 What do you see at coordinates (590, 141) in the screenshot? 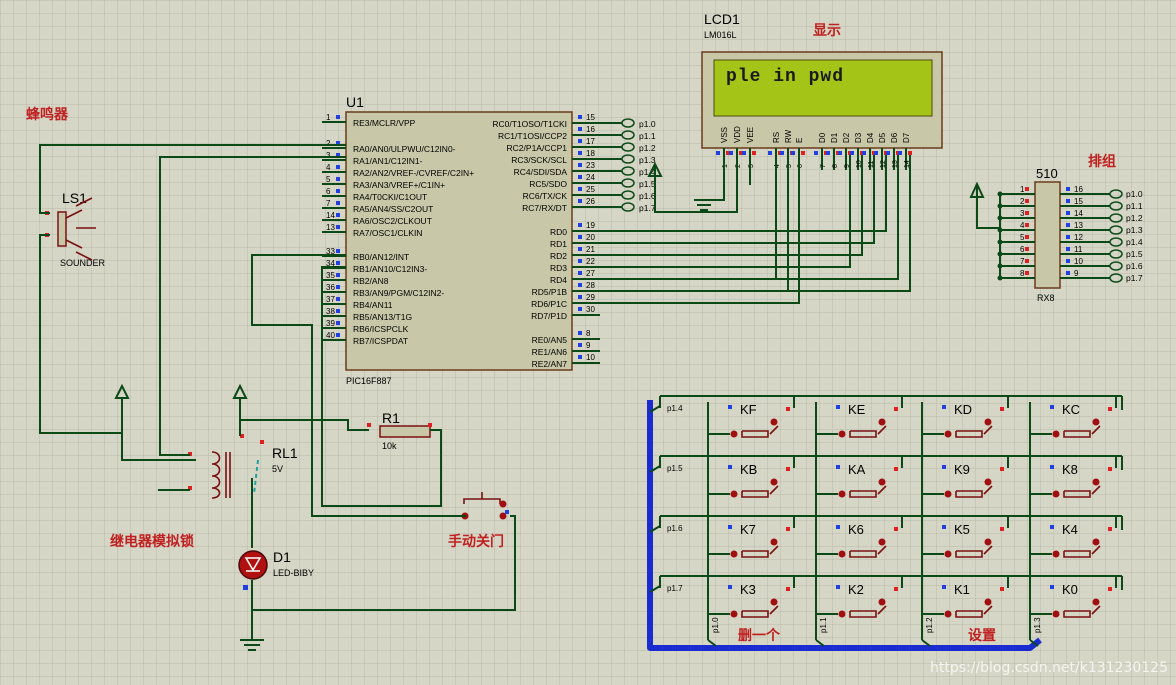
I see `mcu-pin-number: 17` at bounding box center [590, 141].